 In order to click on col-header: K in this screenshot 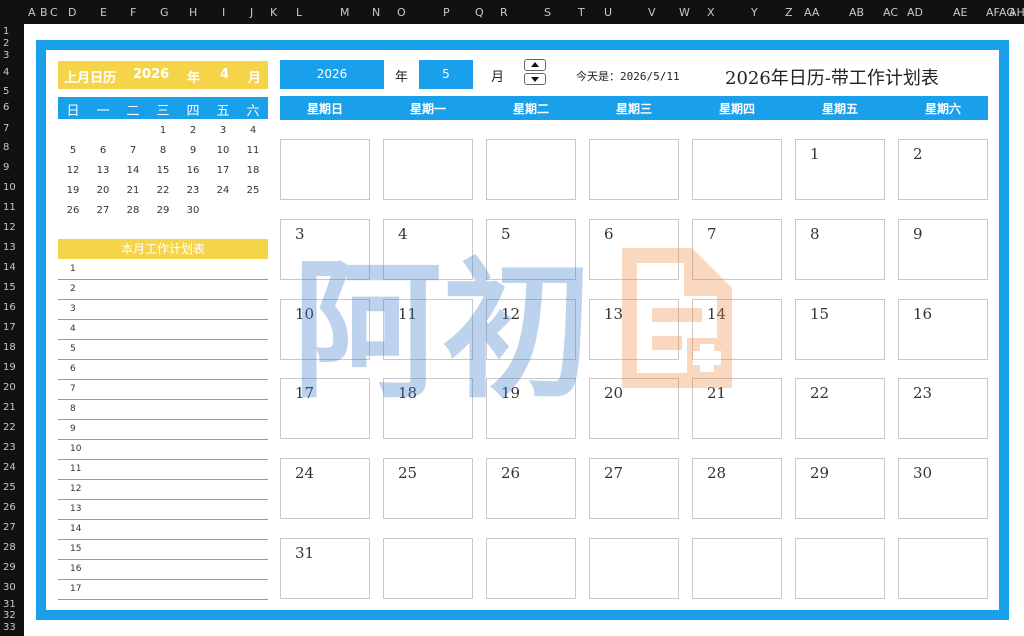, I will do `click(273, 12)`.